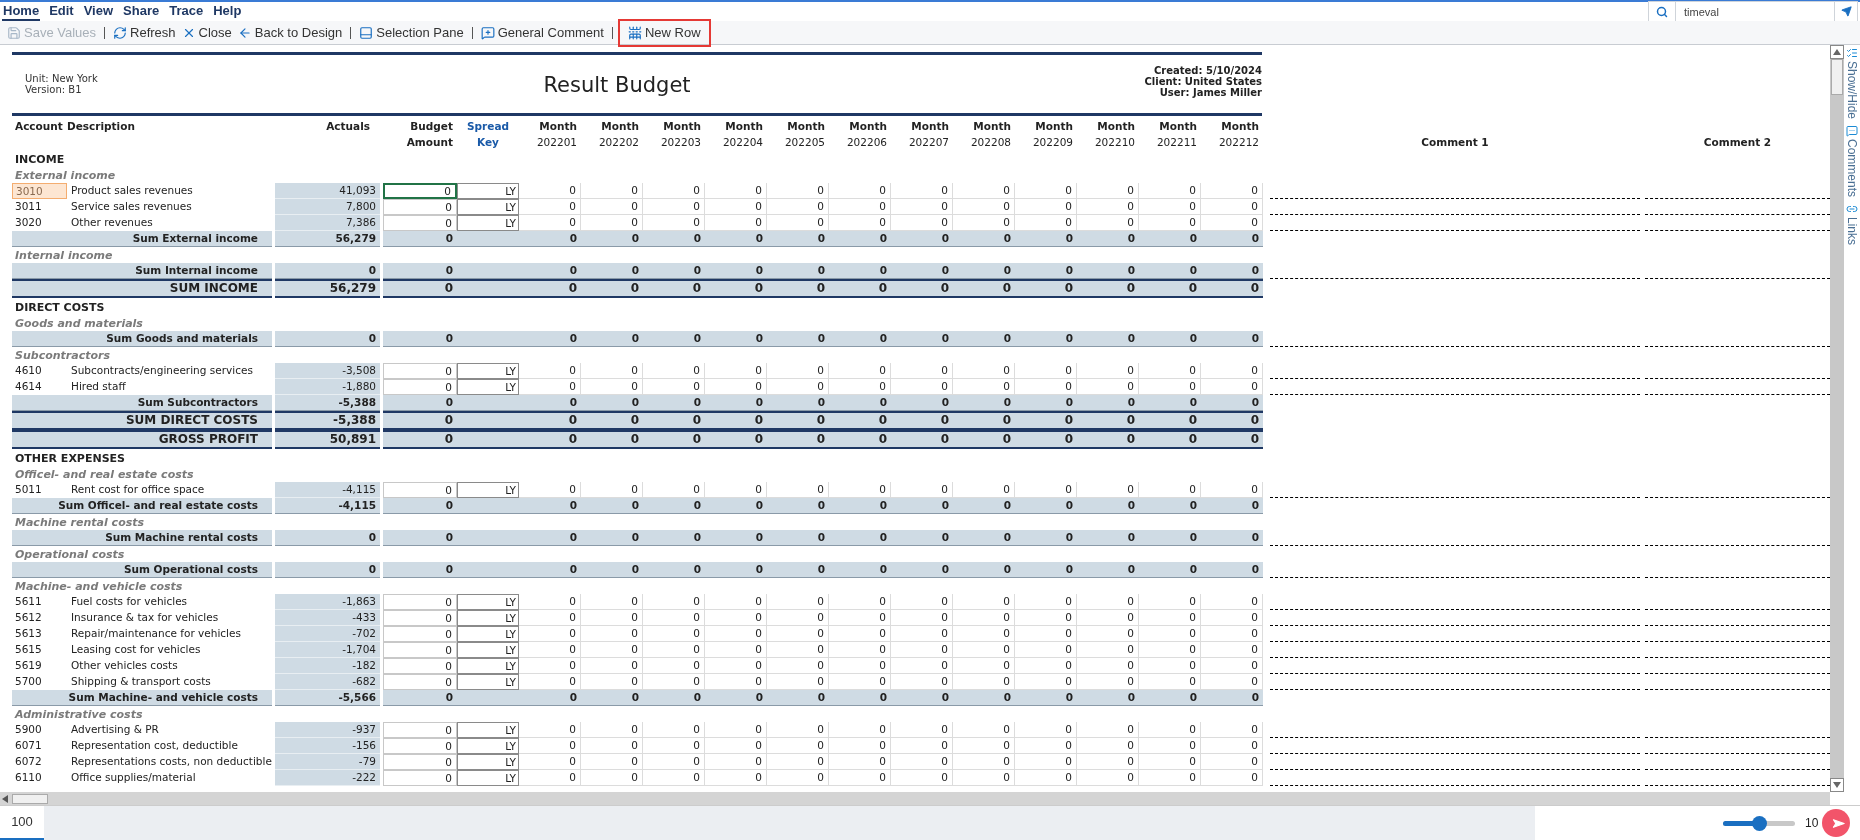  I want to click on menu-item: View, so click(98, 11).